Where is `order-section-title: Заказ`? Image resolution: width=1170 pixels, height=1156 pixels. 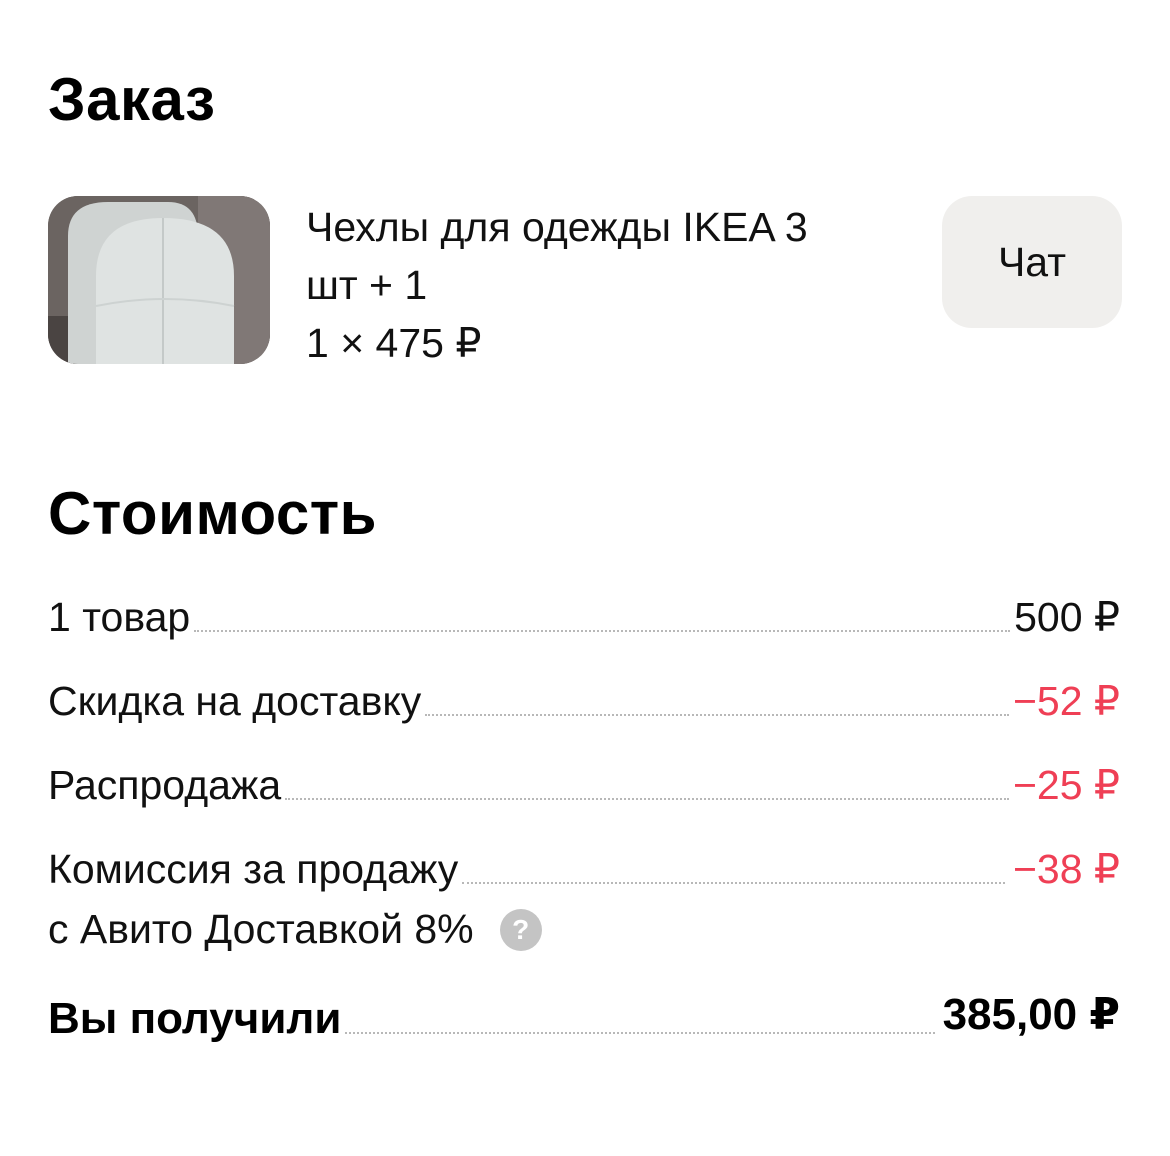
order-section-title: Заказ is located at coordinates (132, 99).